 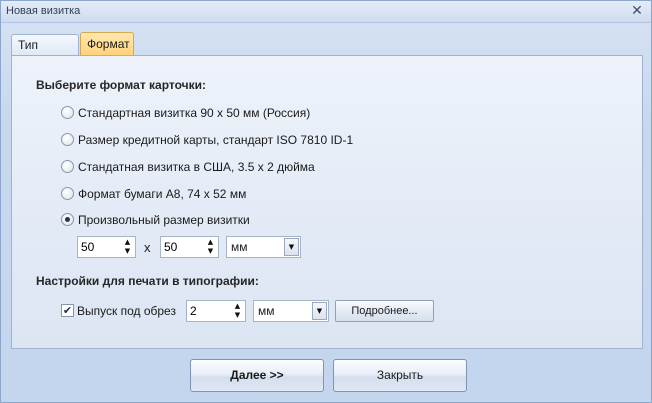 What do you see at coordinates (209, 311) in the screenshot?
I see `bleed-input` at bounding box center [209, 311].